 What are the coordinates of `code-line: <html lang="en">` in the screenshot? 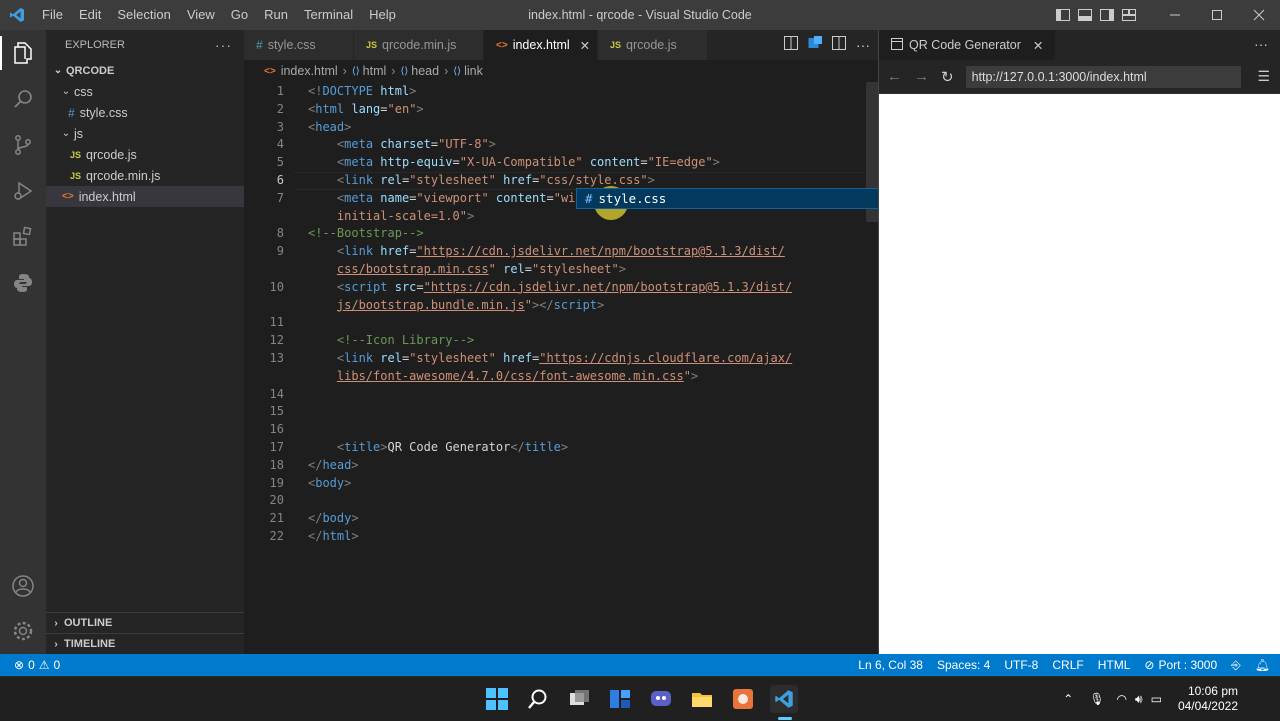 It's located at (366, 109).